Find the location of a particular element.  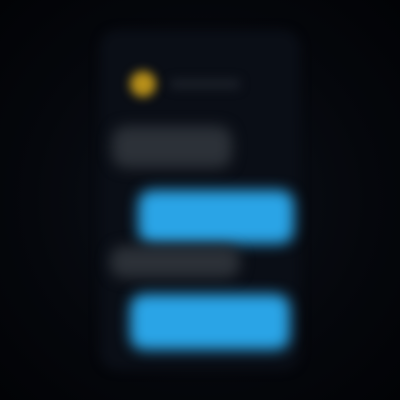

chat-header is located at coordinates (205, 84).